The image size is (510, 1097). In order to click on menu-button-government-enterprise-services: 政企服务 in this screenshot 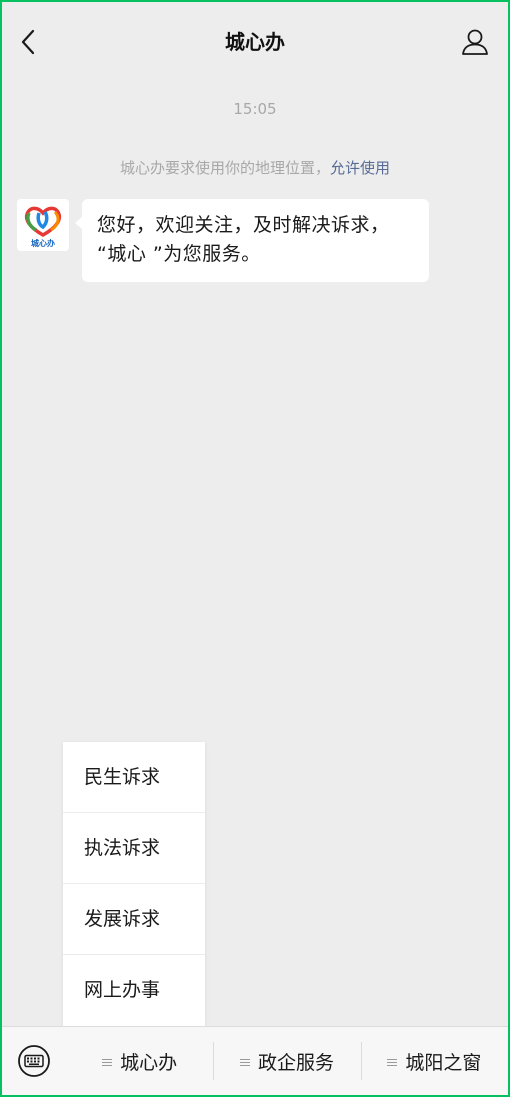, I will do `click(286, 1061)`.